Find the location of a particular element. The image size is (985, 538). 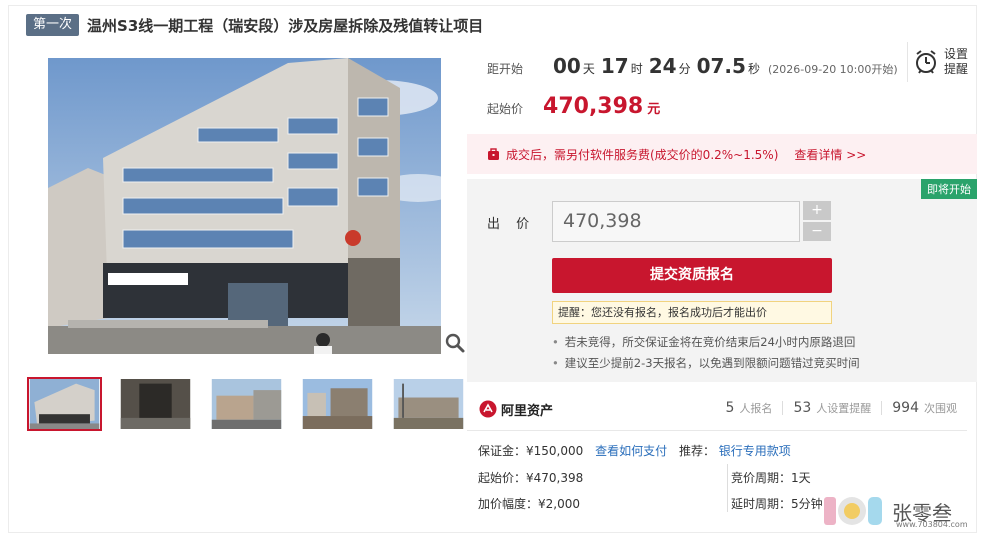

bid-label: 出 价 is located at coordinates (511, 224).